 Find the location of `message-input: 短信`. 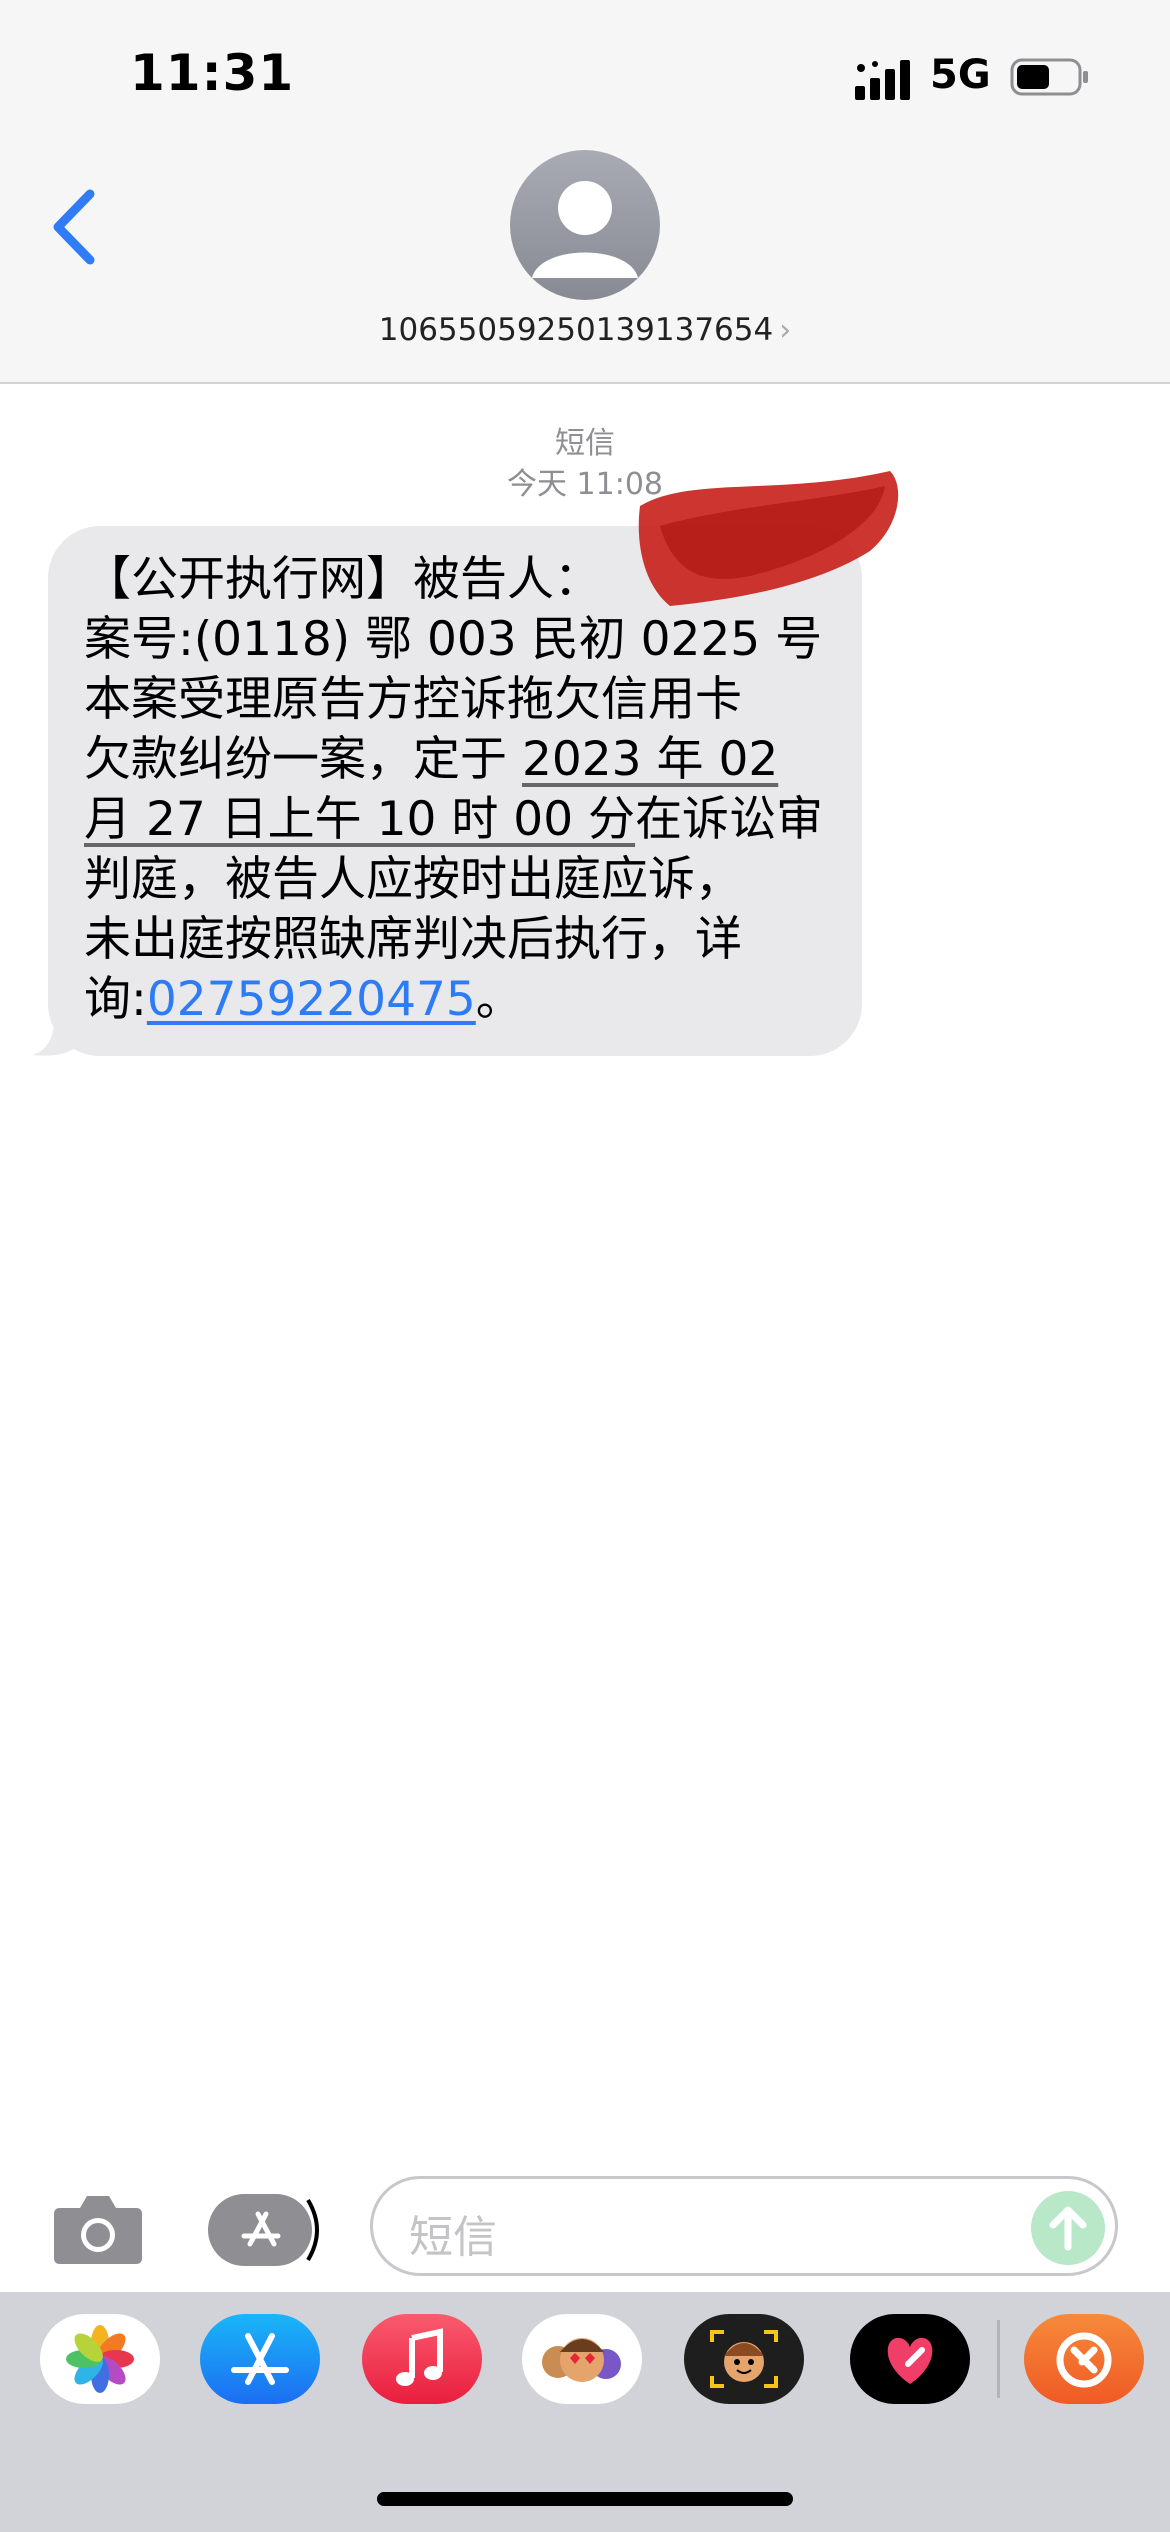

message-input: 短信 is located at coordinates (744, 2226).